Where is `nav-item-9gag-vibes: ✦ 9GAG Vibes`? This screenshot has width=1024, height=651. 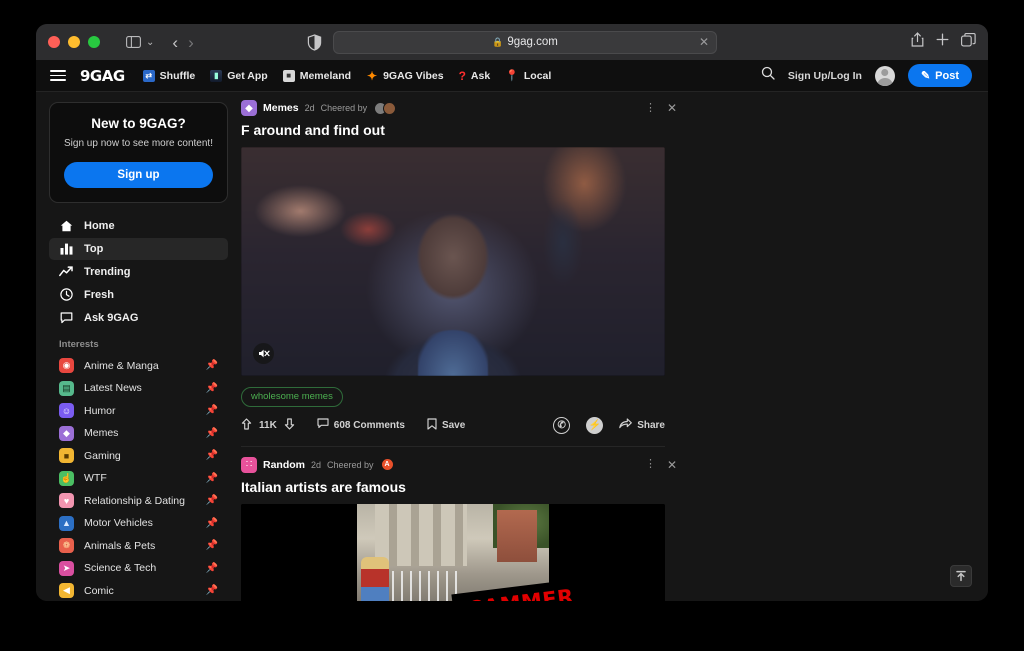 nav-item-9gag-vibes: ✦ 9GAG Vibes is located at coordinates (405, 76).